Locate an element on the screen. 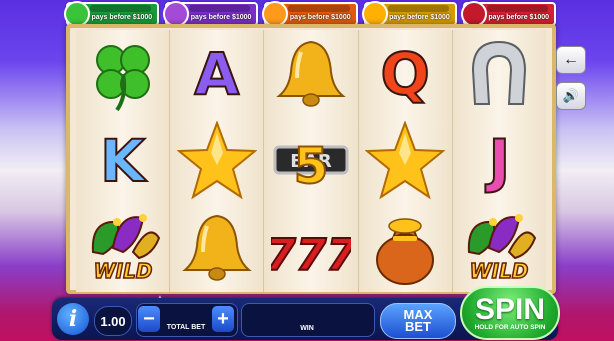  plus-icon: + is located at coordinates (223, 318).